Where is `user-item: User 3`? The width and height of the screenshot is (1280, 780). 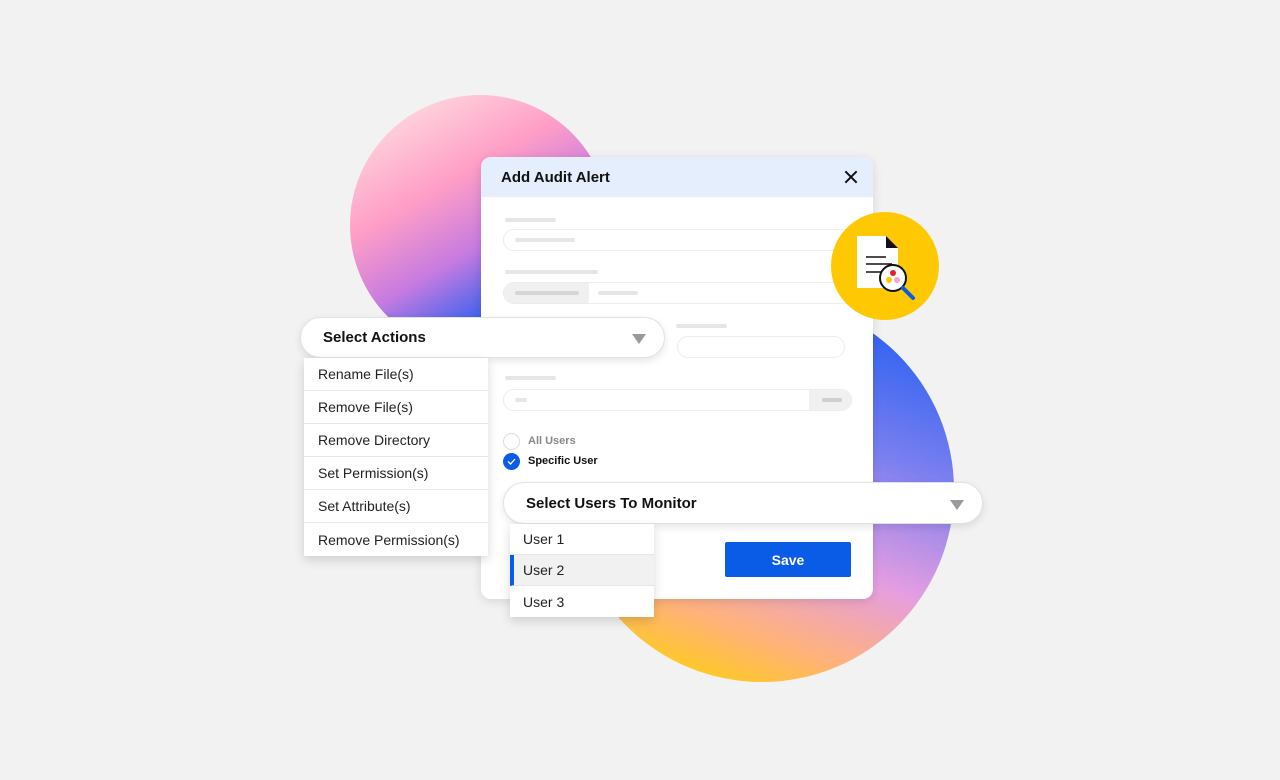 user-item: User 3 is located at coordinates (582, 601).